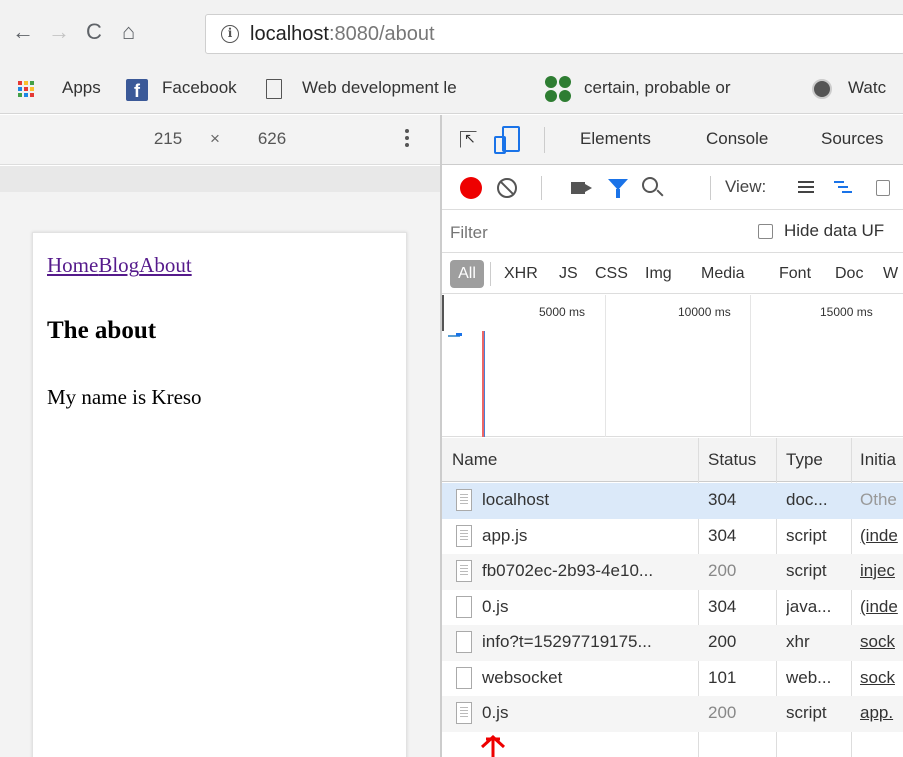 The image size is (903, 757). Describe the element at coordinates (379, 88) in the screenshot. I see `bookmark-web-development: Web development le` at that location.